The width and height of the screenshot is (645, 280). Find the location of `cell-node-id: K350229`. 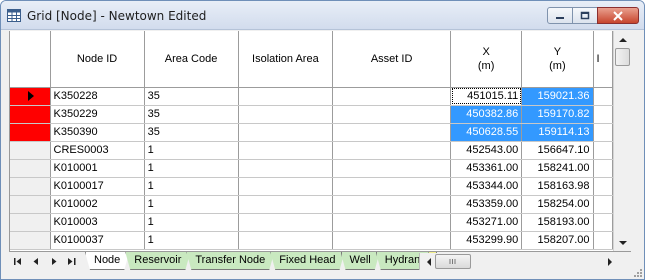

cell-node-id: K350229 is located at coordinates (97, 114).